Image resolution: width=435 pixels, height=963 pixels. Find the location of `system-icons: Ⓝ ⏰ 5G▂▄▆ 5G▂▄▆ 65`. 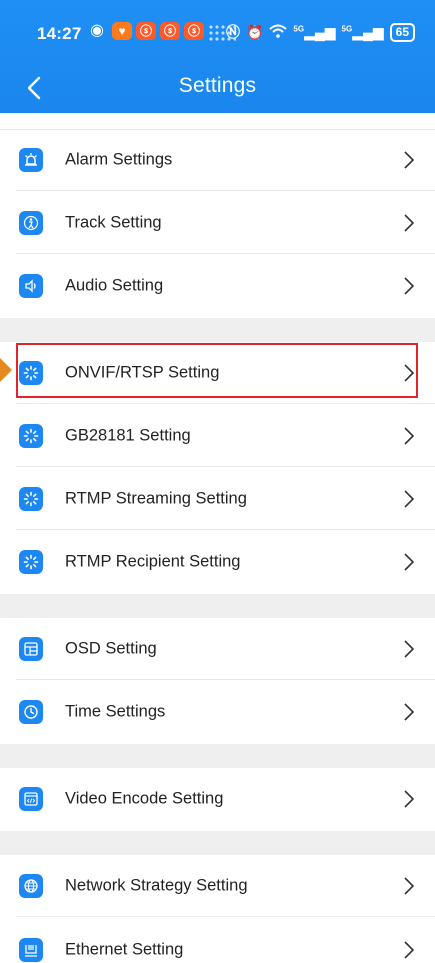

system-icons: Ⓝ ⏰ 5G▂▄▆ 5G▂▄▆ 65 is located at coordinates (320, 32).